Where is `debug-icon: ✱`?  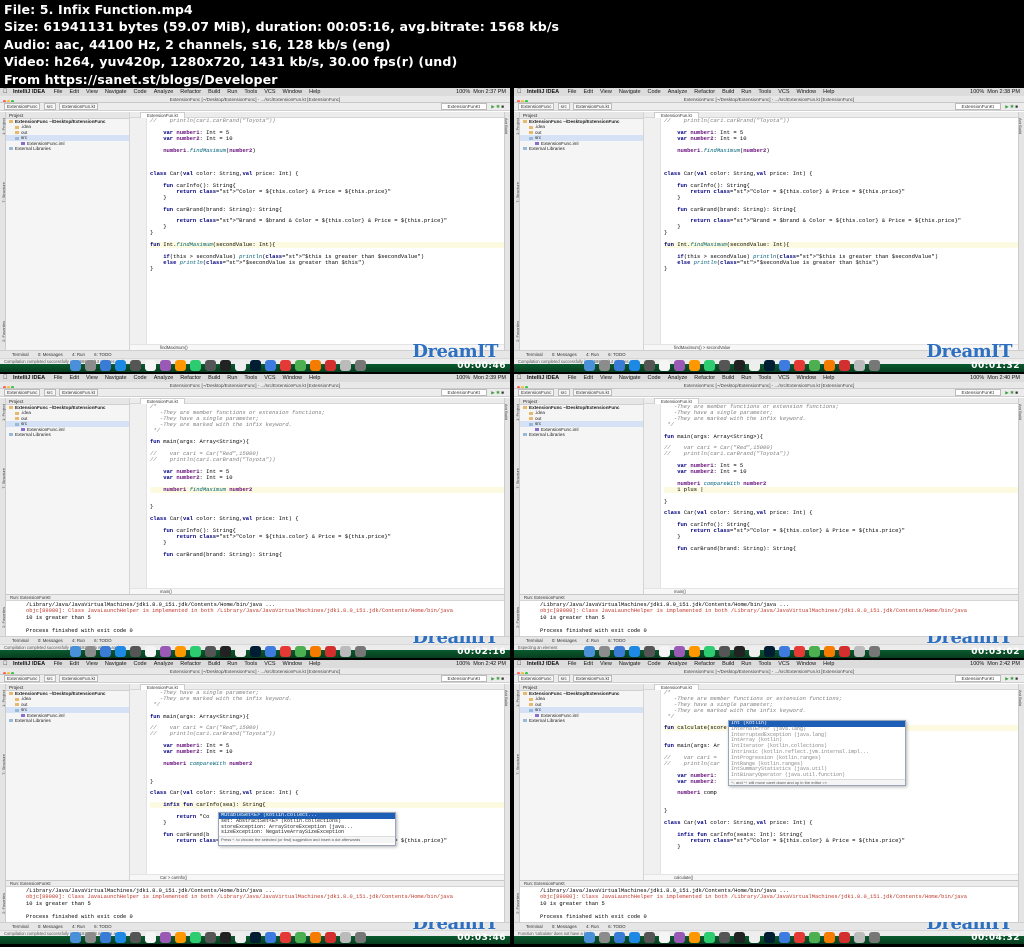
debug-icon: ✱ is located at coordinates (1012, 678).